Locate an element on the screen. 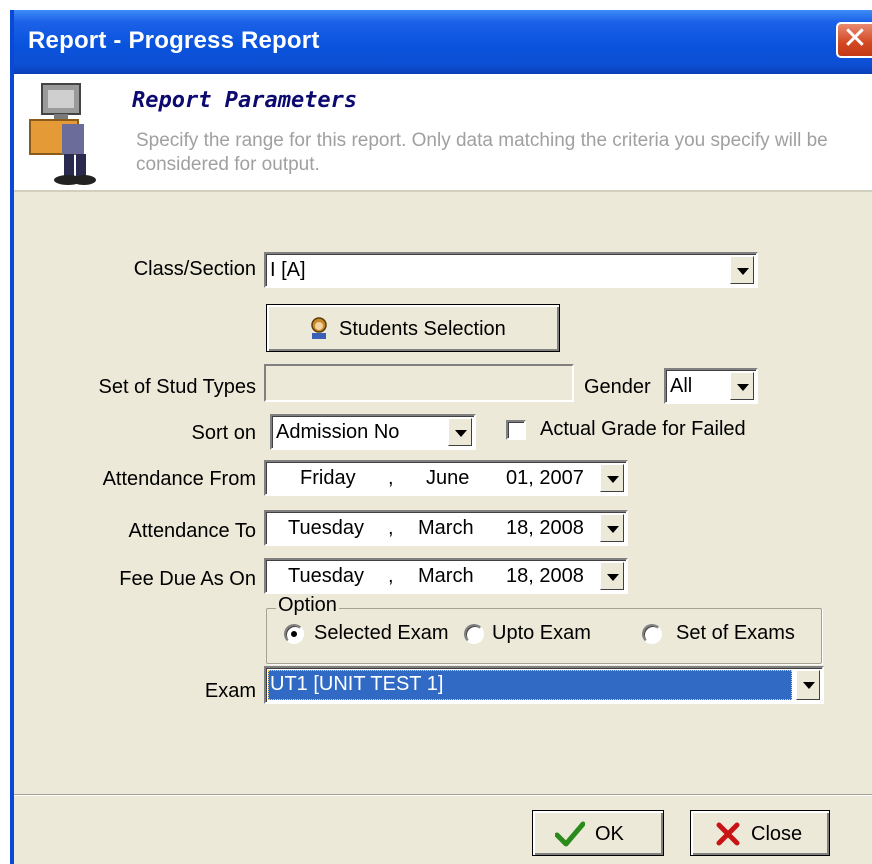 The width and height of the screenshot is (872, 864). gender-value: All is located at coordinates (681, 386).